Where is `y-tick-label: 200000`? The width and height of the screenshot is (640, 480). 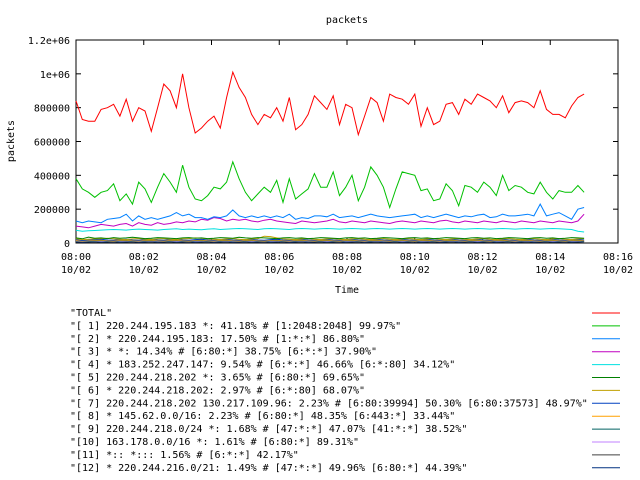
y-tick-label: 200000 is located at coordinates (52, 210).